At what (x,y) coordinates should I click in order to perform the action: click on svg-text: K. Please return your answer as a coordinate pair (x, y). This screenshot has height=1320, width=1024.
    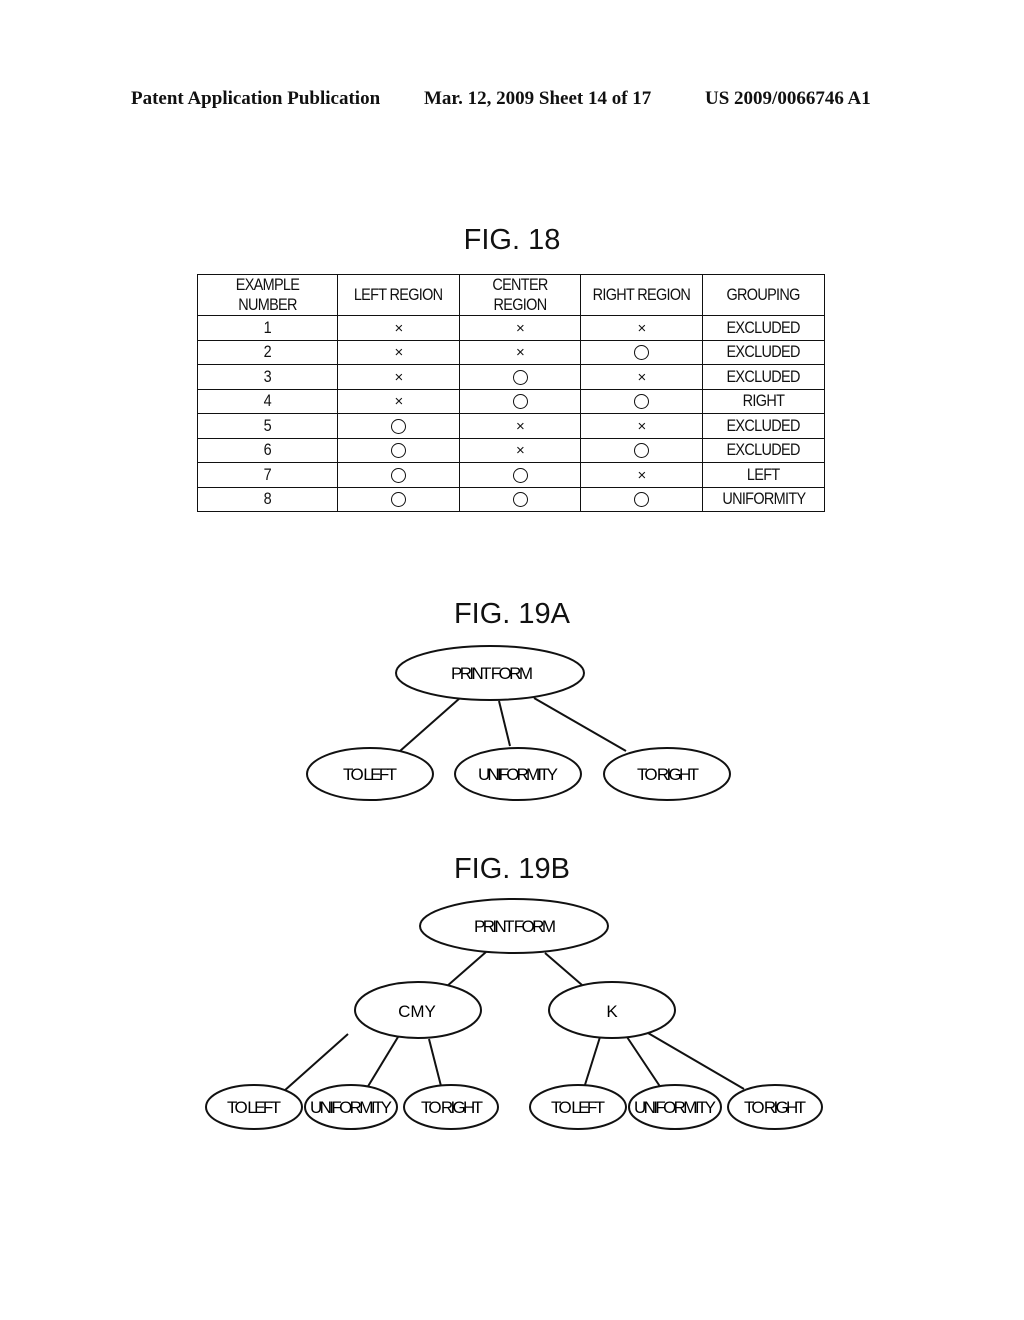
    Looking at the image, I should click on (612, 1011).